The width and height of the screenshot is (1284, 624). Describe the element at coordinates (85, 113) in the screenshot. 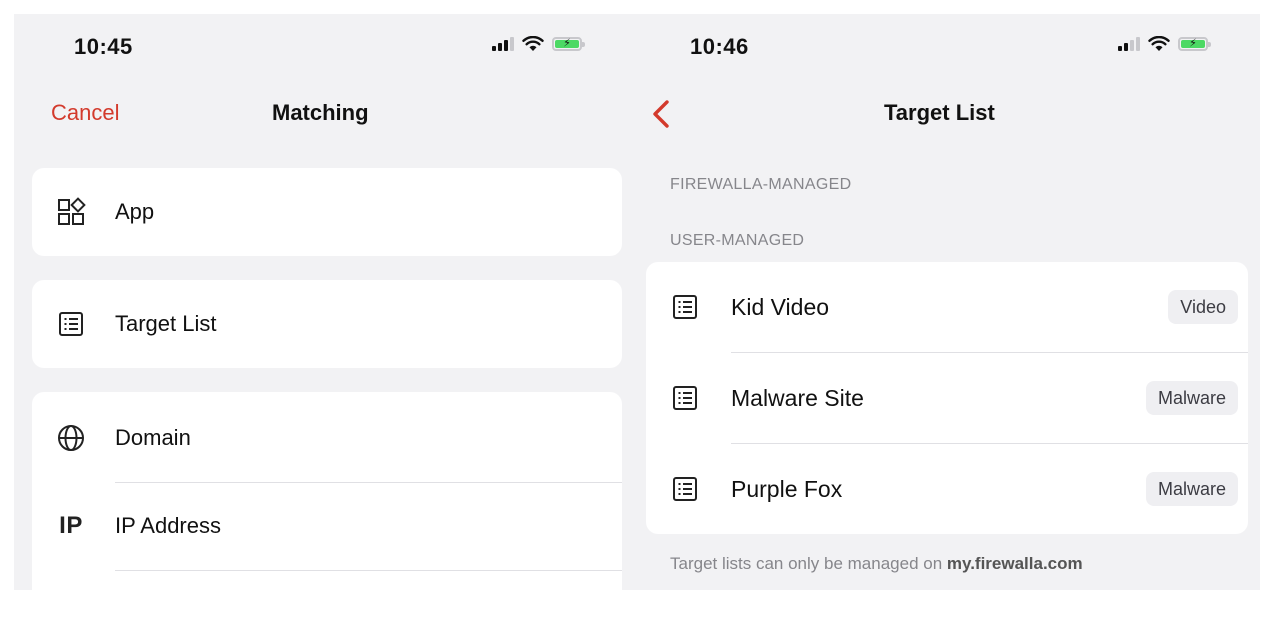

I see `cancel-button: Cancel` at that location.